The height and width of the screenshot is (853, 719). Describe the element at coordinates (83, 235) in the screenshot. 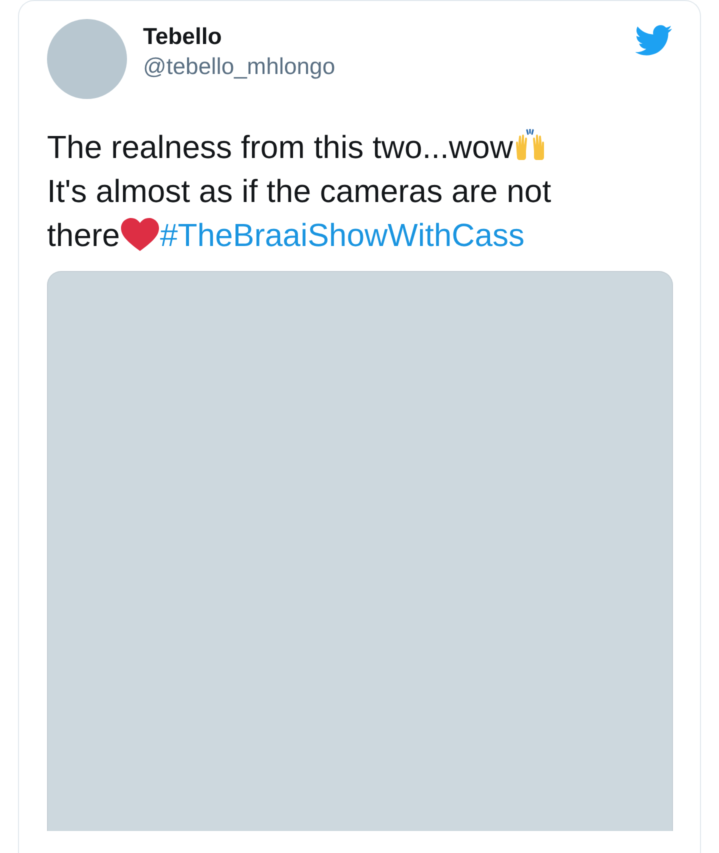

I see `tweet-text: there` at that location.